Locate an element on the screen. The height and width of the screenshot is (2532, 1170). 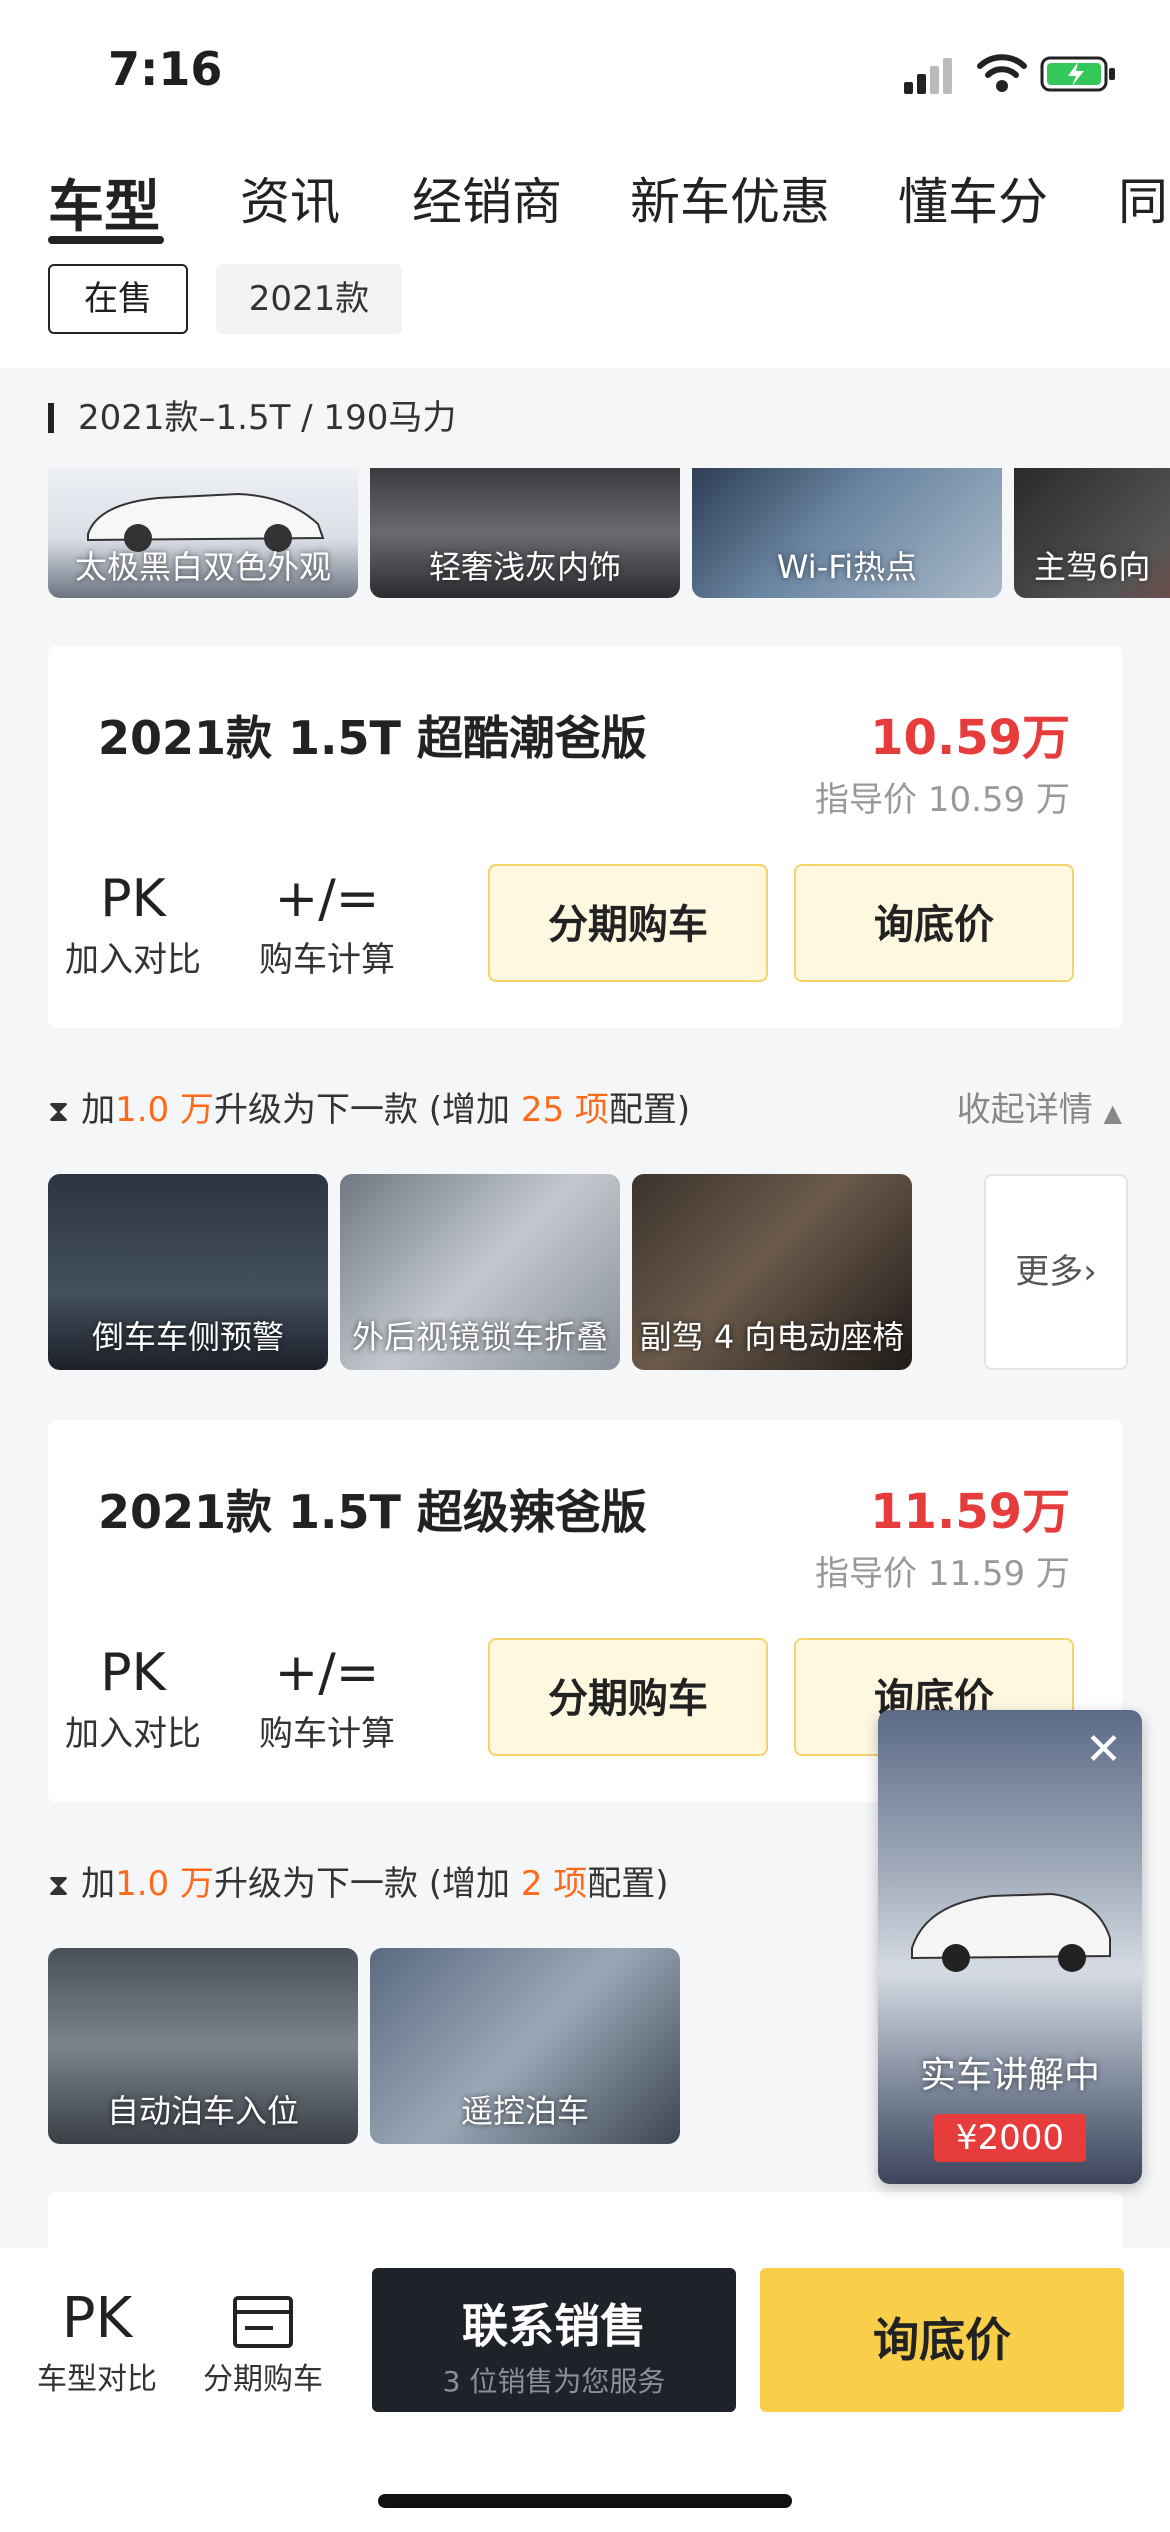
trim-price: 10.59万 is located at coordinates (970, 738).